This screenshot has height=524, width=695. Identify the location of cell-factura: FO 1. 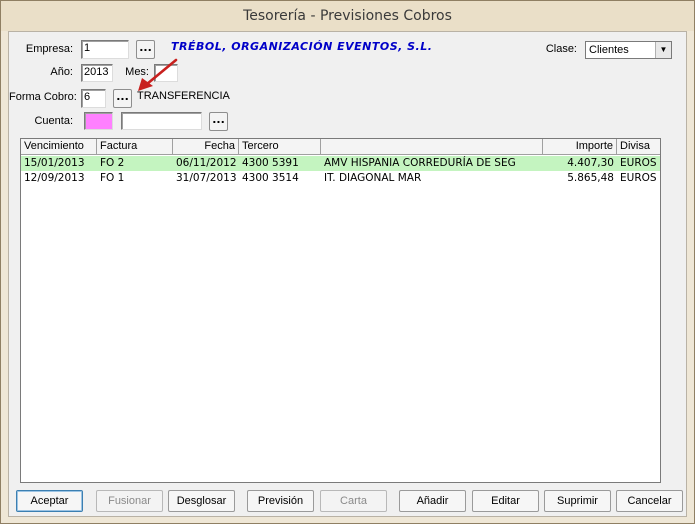
(112, 178).